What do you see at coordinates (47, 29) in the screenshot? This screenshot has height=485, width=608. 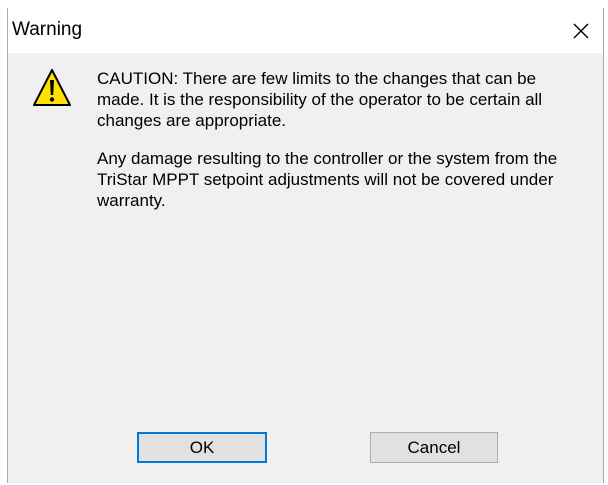 I see `dialog-title: Warning` at bounding box center [47, 29].